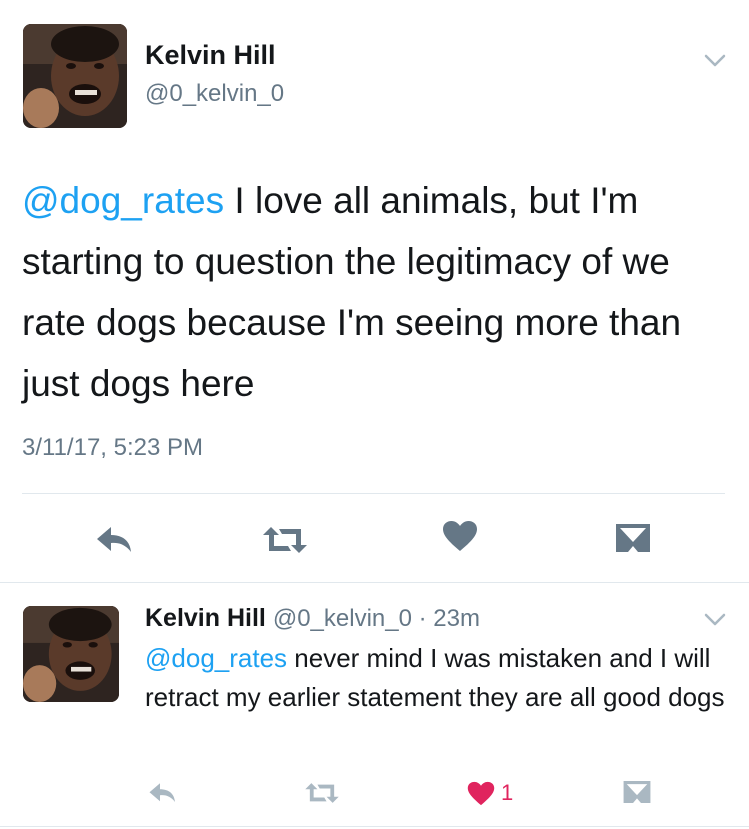 Image resolution: width=749 pixels, height=829 pixels. Describe the element at coordinates (205, 618) in the screenshot. I see `reply-author-name: Kelvin Hill` at that location.